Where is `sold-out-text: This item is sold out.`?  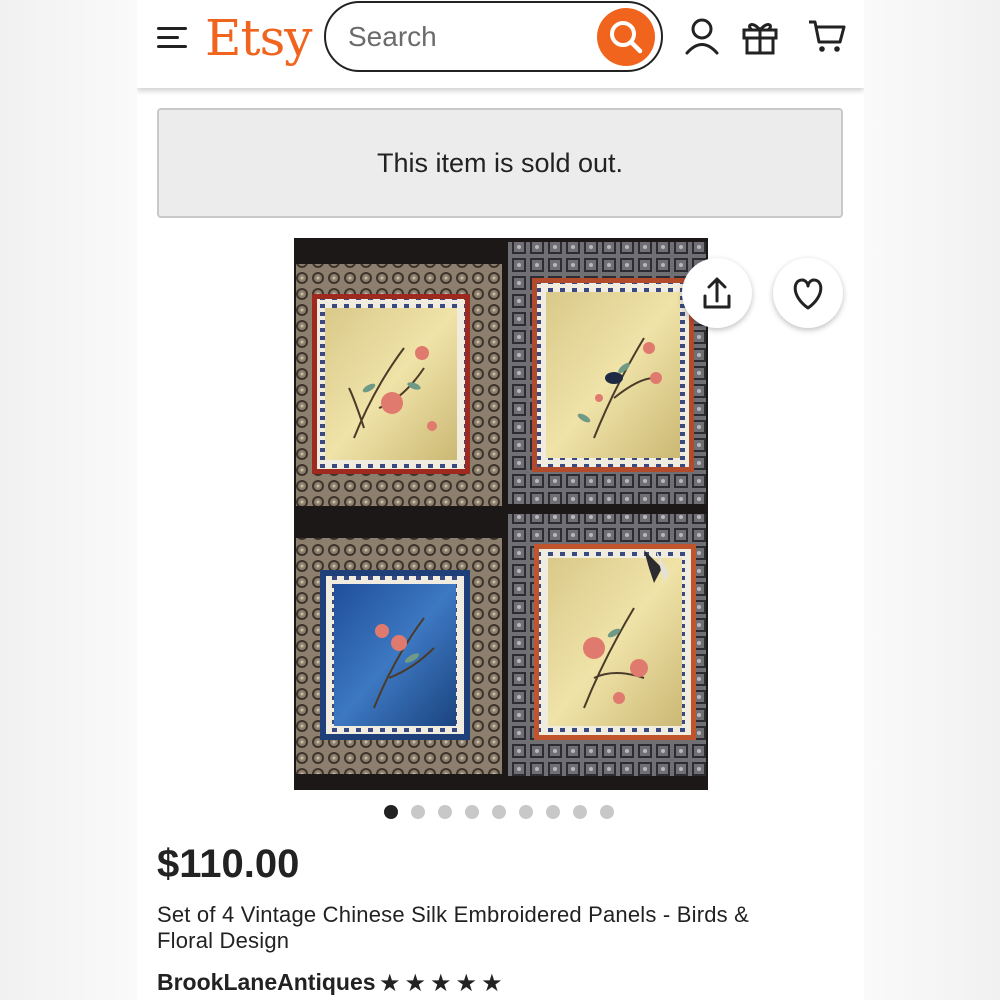 sold-out-text: This item is sold out. is located at coordinates (500, 162).